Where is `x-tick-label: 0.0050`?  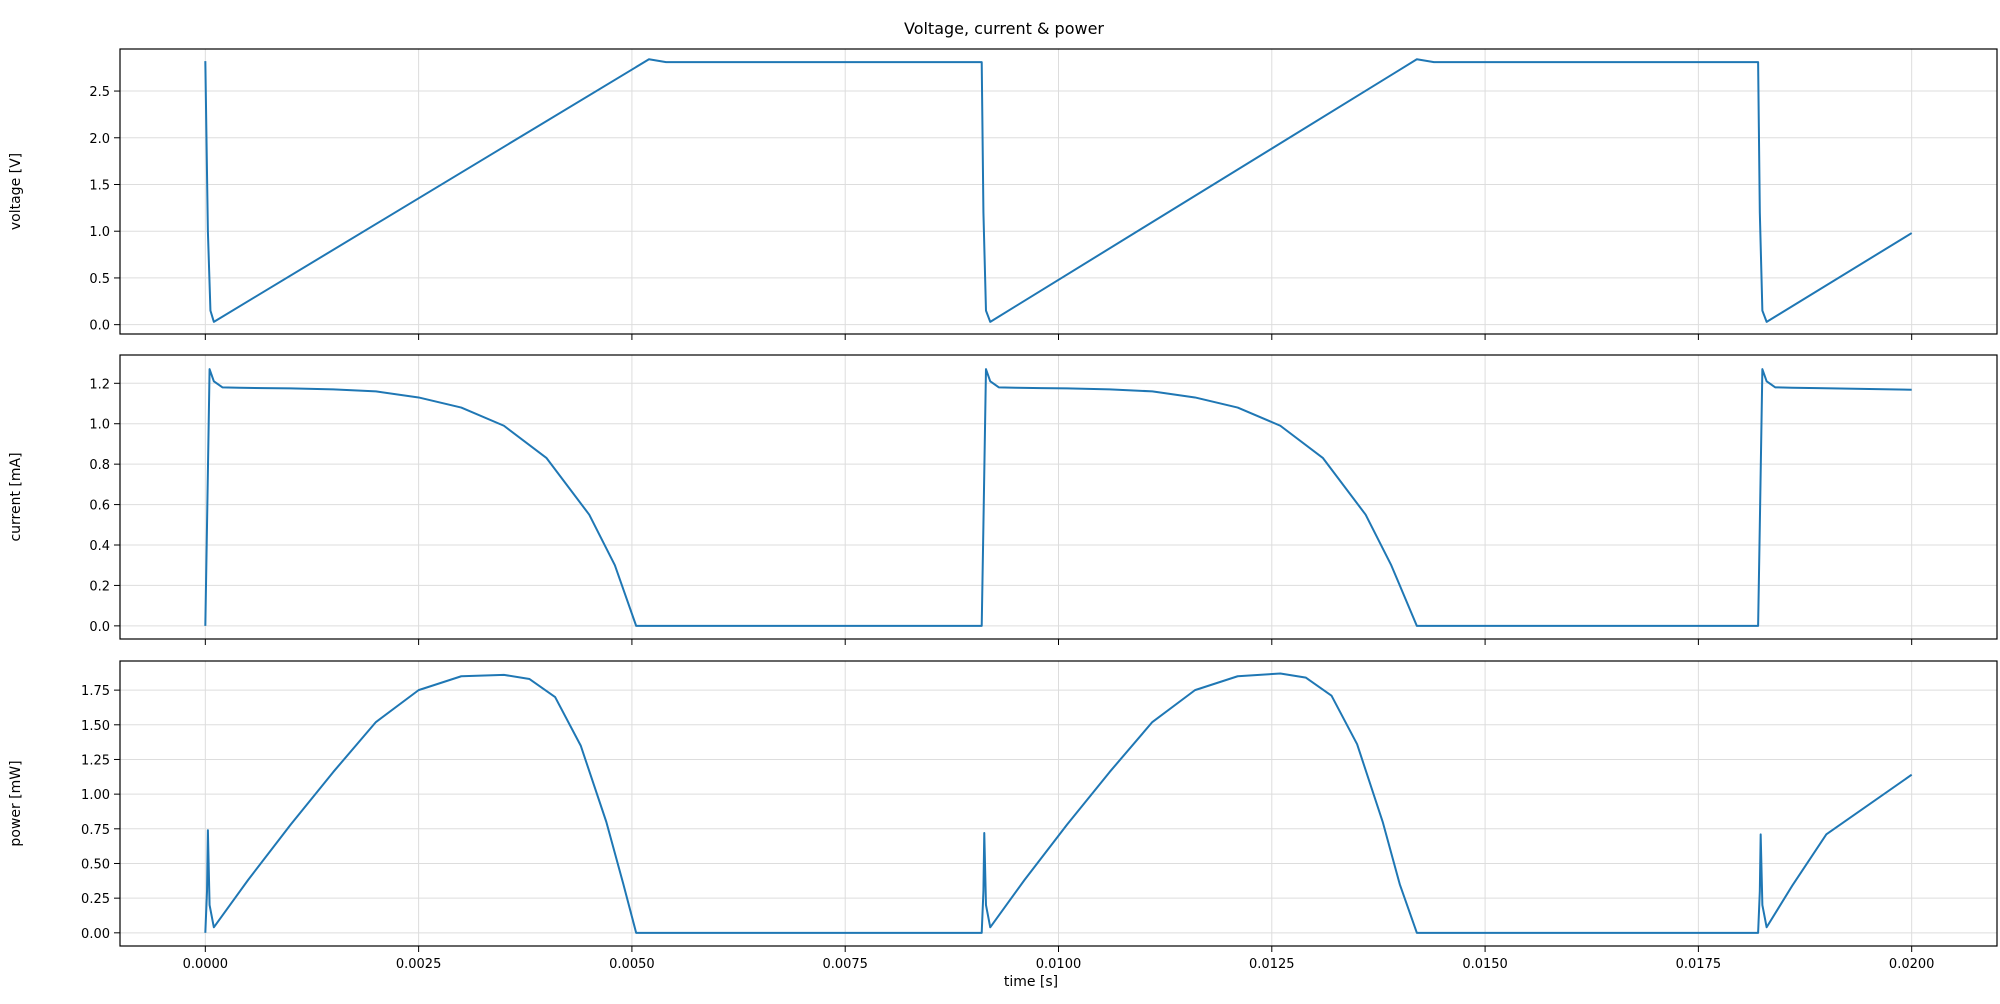 x-tick-label: 0.0050 is located at coordinates (632, 964).